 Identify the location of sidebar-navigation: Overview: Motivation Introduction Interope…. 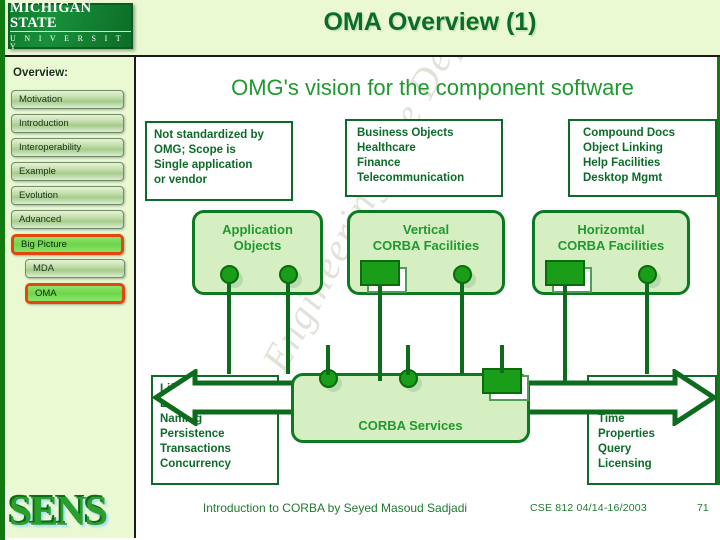
(70, 271).